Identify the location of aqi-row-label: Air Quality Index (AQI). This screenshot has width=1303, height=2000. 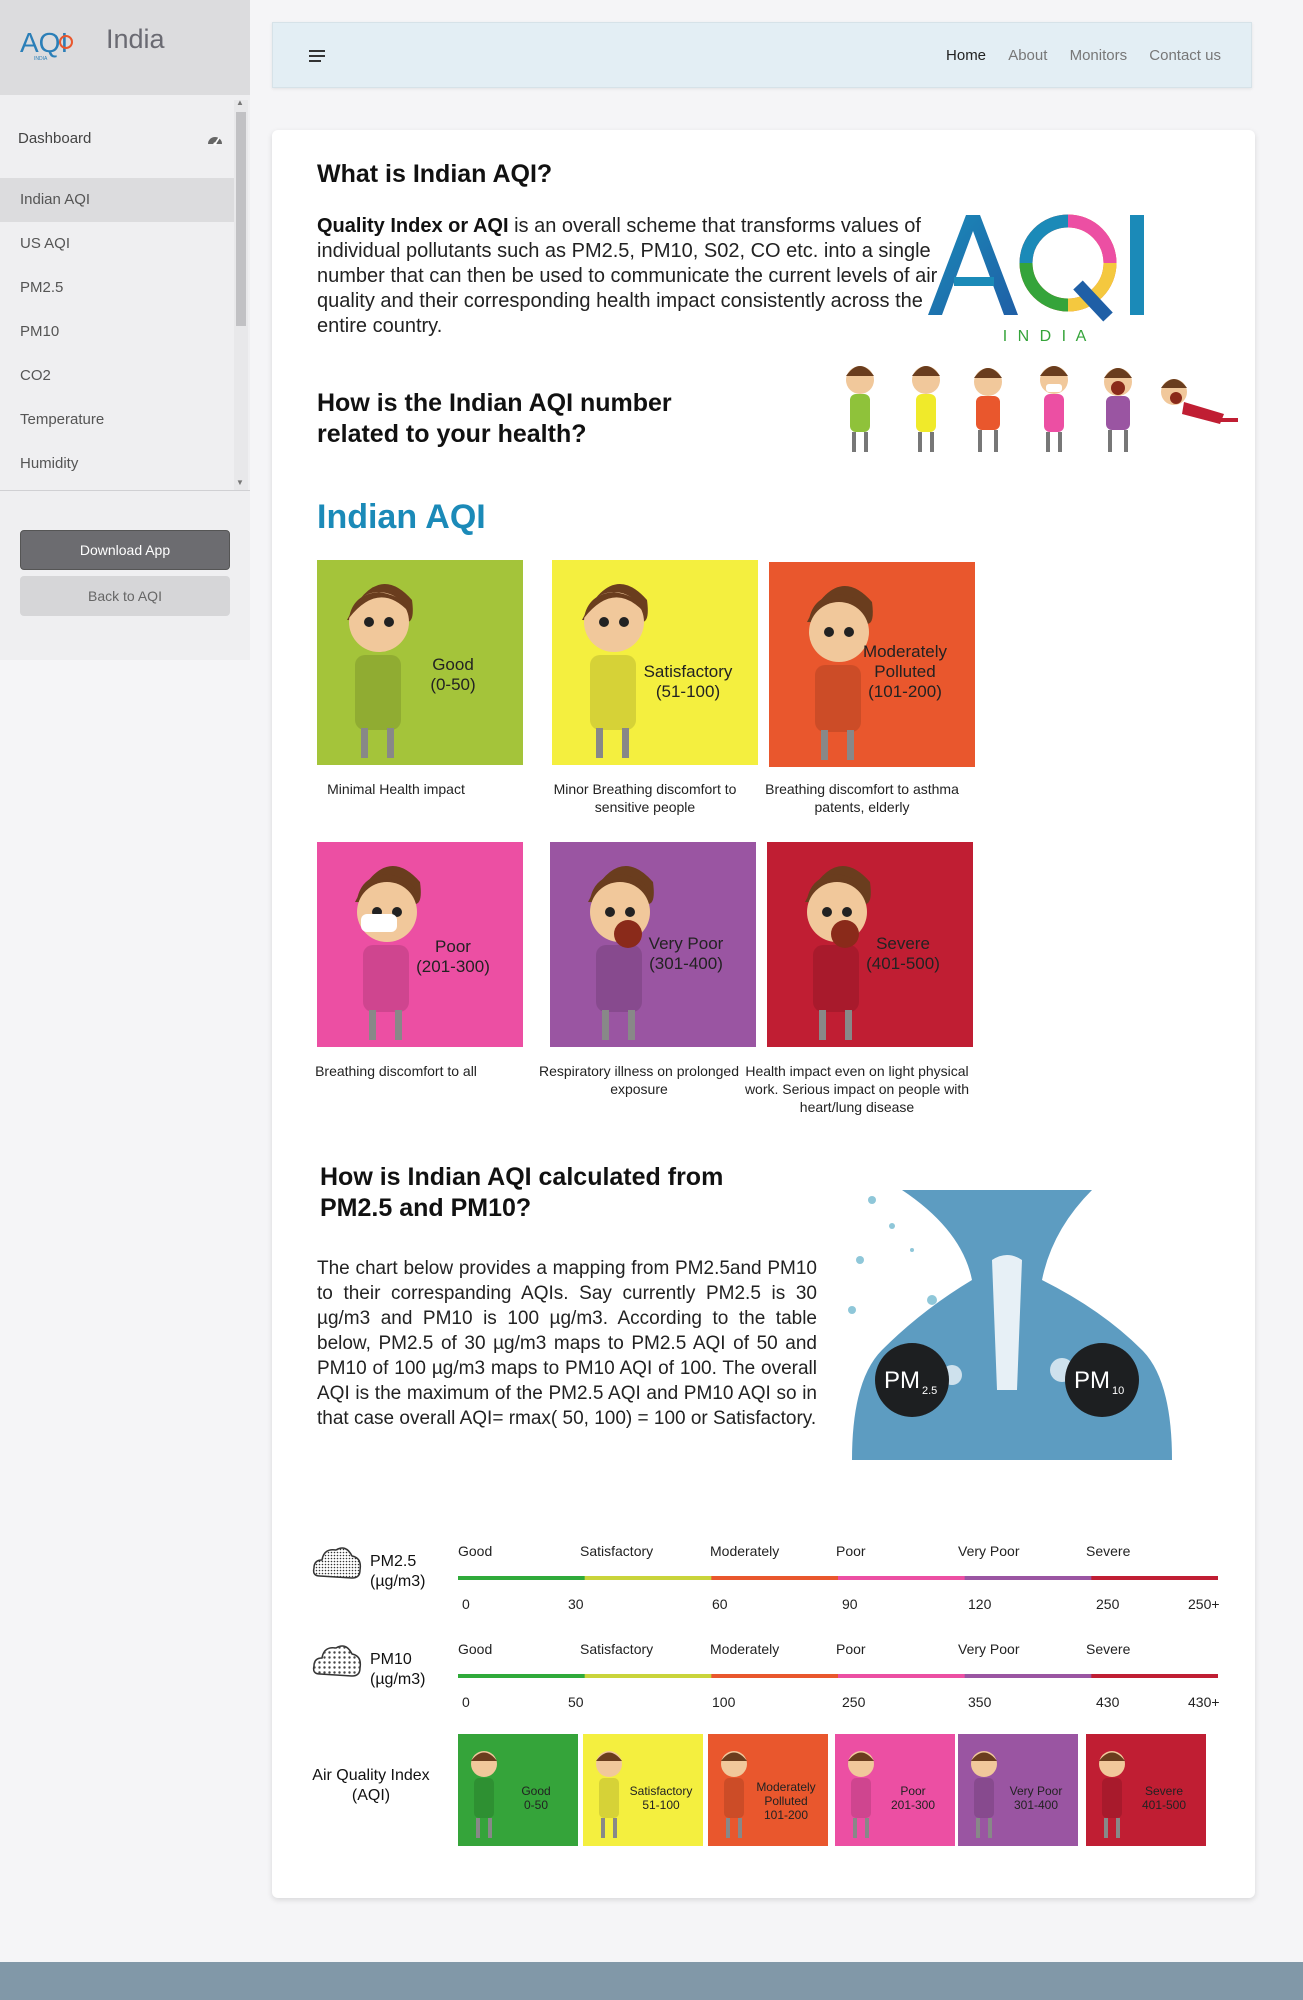
(371, 1785).